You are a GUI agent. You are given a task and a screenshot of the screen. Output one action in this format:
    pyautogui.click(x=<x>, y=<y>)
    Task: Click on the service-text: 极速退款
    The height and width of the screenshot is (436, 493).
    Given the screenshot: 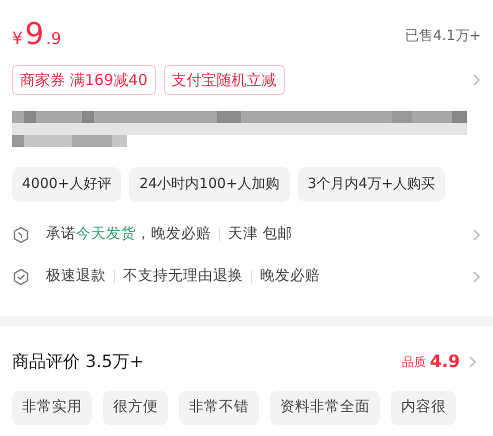 What is the action you would take?
    pyautogui.click(x=76, y=276)
    